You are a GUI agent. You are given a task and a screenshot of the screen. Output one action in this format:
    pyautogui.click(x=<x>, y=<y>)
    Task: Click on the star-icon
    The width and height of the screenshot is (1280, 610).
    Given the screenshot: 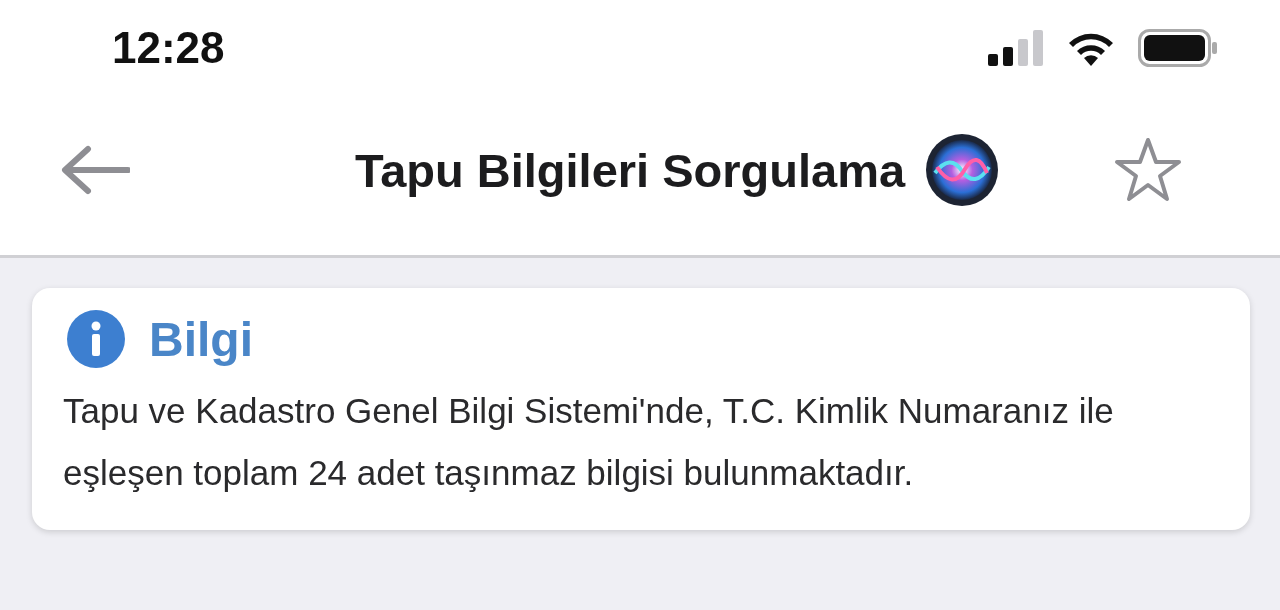 What is the action you would take?
    pyautogui.click(x=1148, y=170)
    